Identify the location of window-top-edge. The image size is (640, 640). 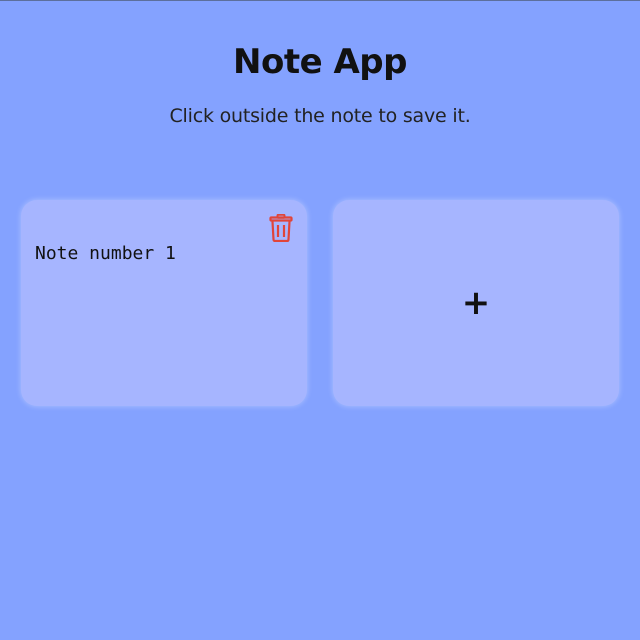
(320, 0).